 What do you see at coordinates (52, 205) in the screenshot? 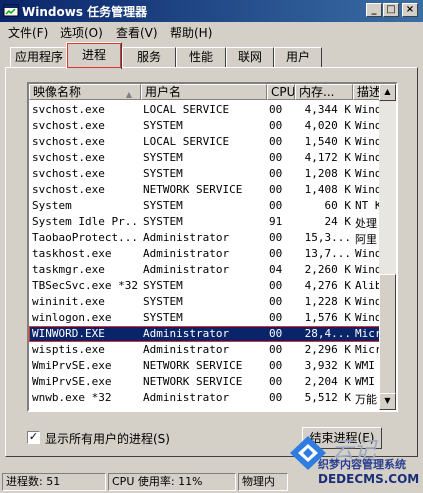
I see `process-name: System` at bounding box center [52, 205].